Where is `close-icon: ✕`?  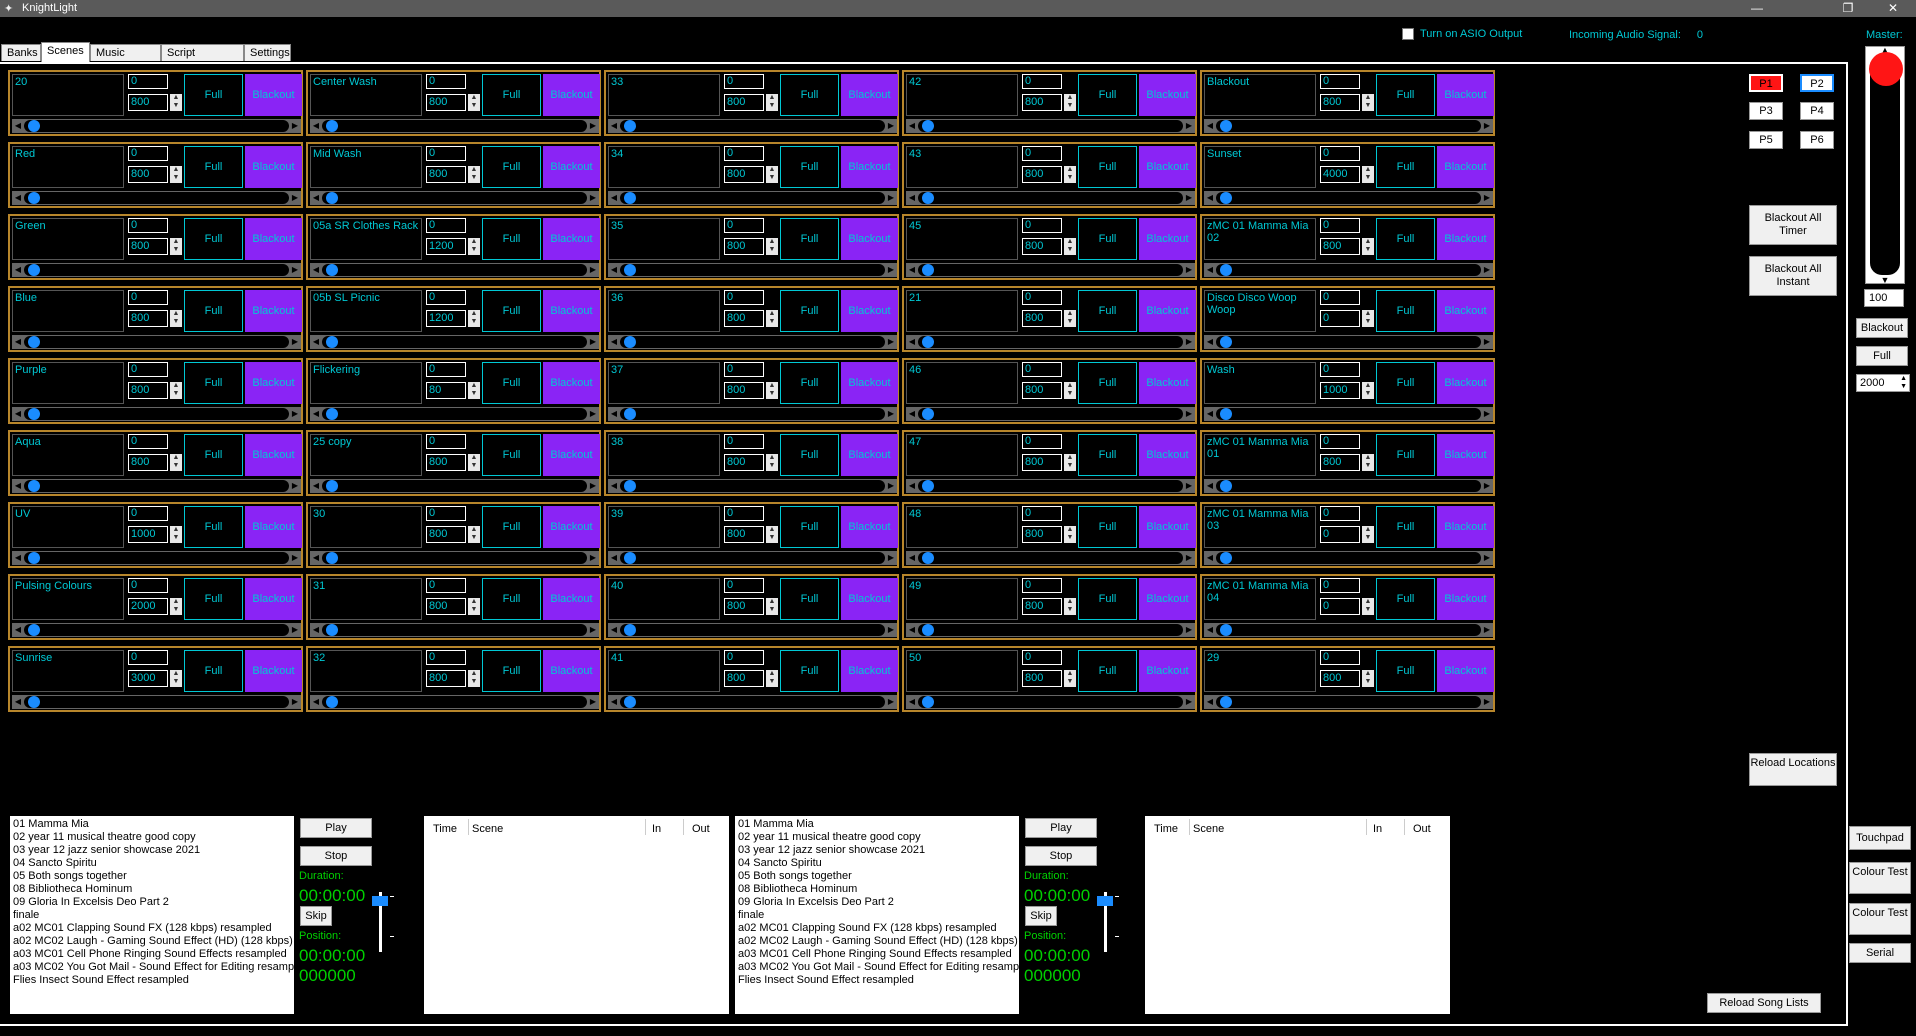
close-icon: ✕ is located at coordinates (1893, 8).